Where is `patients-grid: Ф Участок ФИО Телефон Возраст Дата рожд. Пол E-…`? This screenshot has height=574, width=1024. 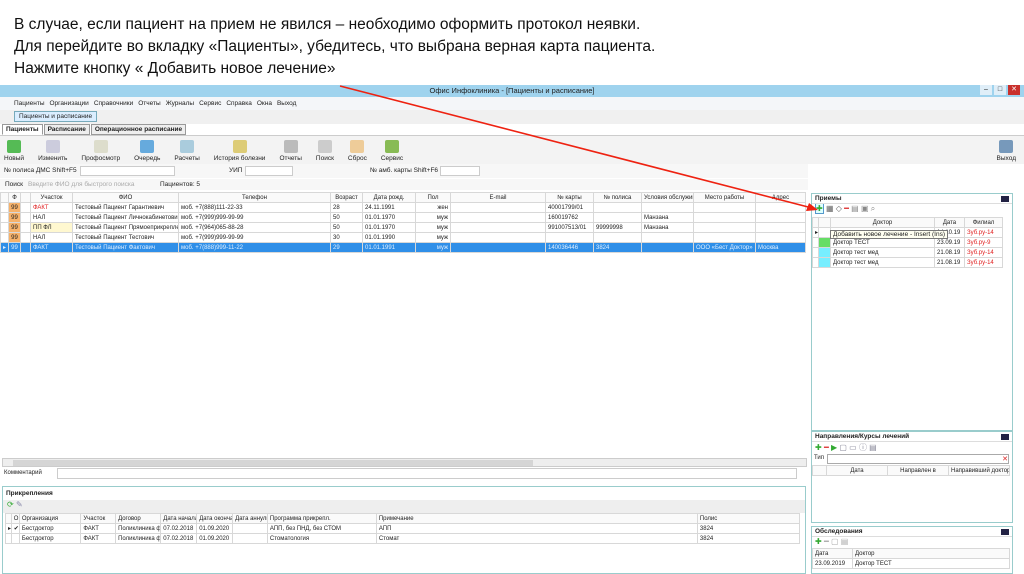 patients-grid: Ф Участок ФИО Телефон Возраст Дата рожд. Пол E-… is located at coordinates (403, 222).